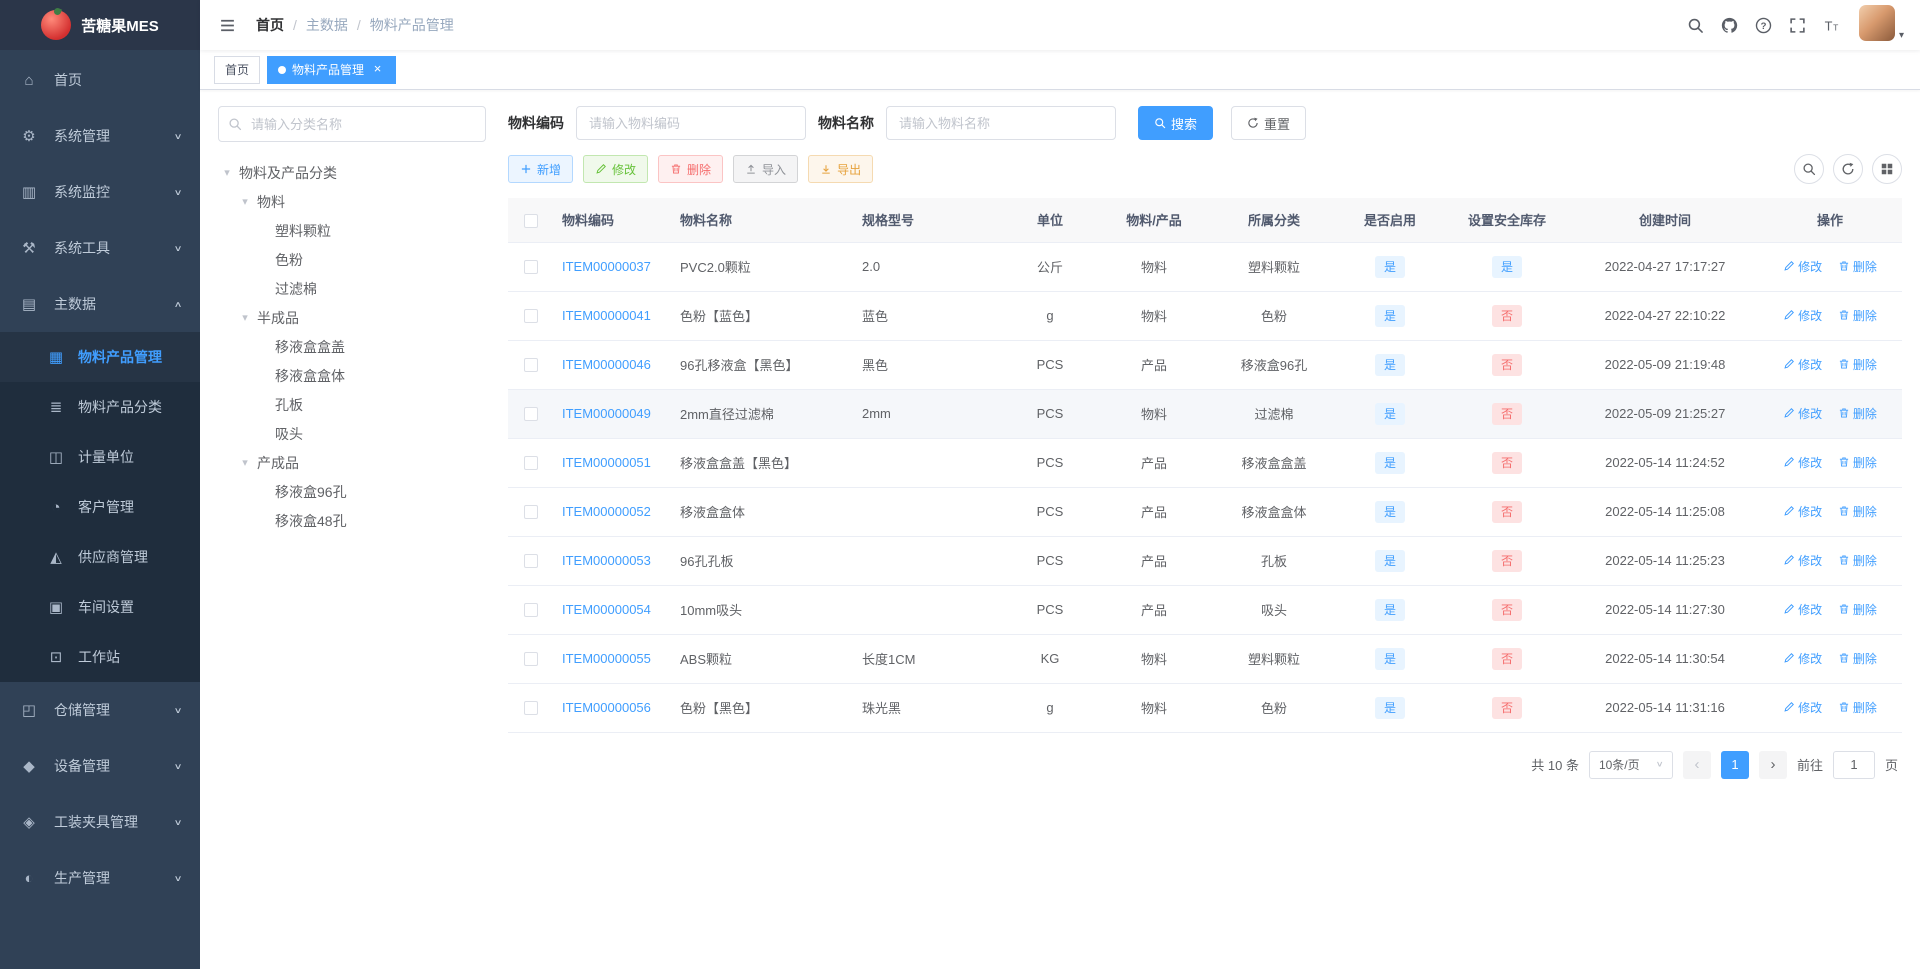  What do you see at coordinates (841, 169) in the screenshot?
I see `export-button: 导出` at bounding box center [841, 169].